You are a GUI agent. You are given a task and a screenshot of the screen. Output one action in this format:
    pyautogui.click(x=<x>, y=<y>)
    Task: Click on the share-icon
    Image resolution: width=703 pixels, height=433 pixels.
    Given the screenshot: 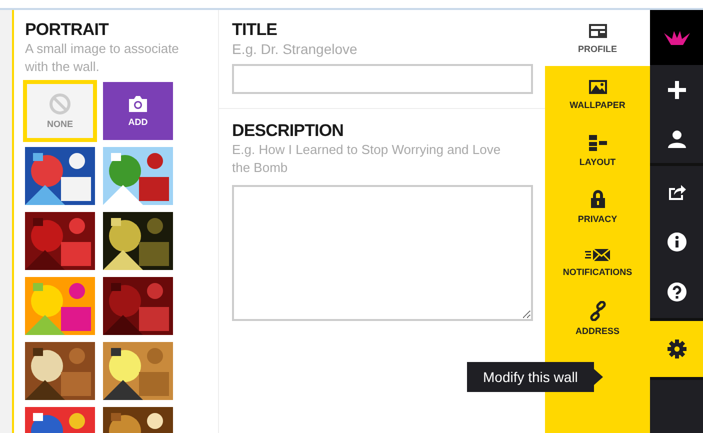 What is the action you would take?
    pyautogui.click(x=676, y=192)
    